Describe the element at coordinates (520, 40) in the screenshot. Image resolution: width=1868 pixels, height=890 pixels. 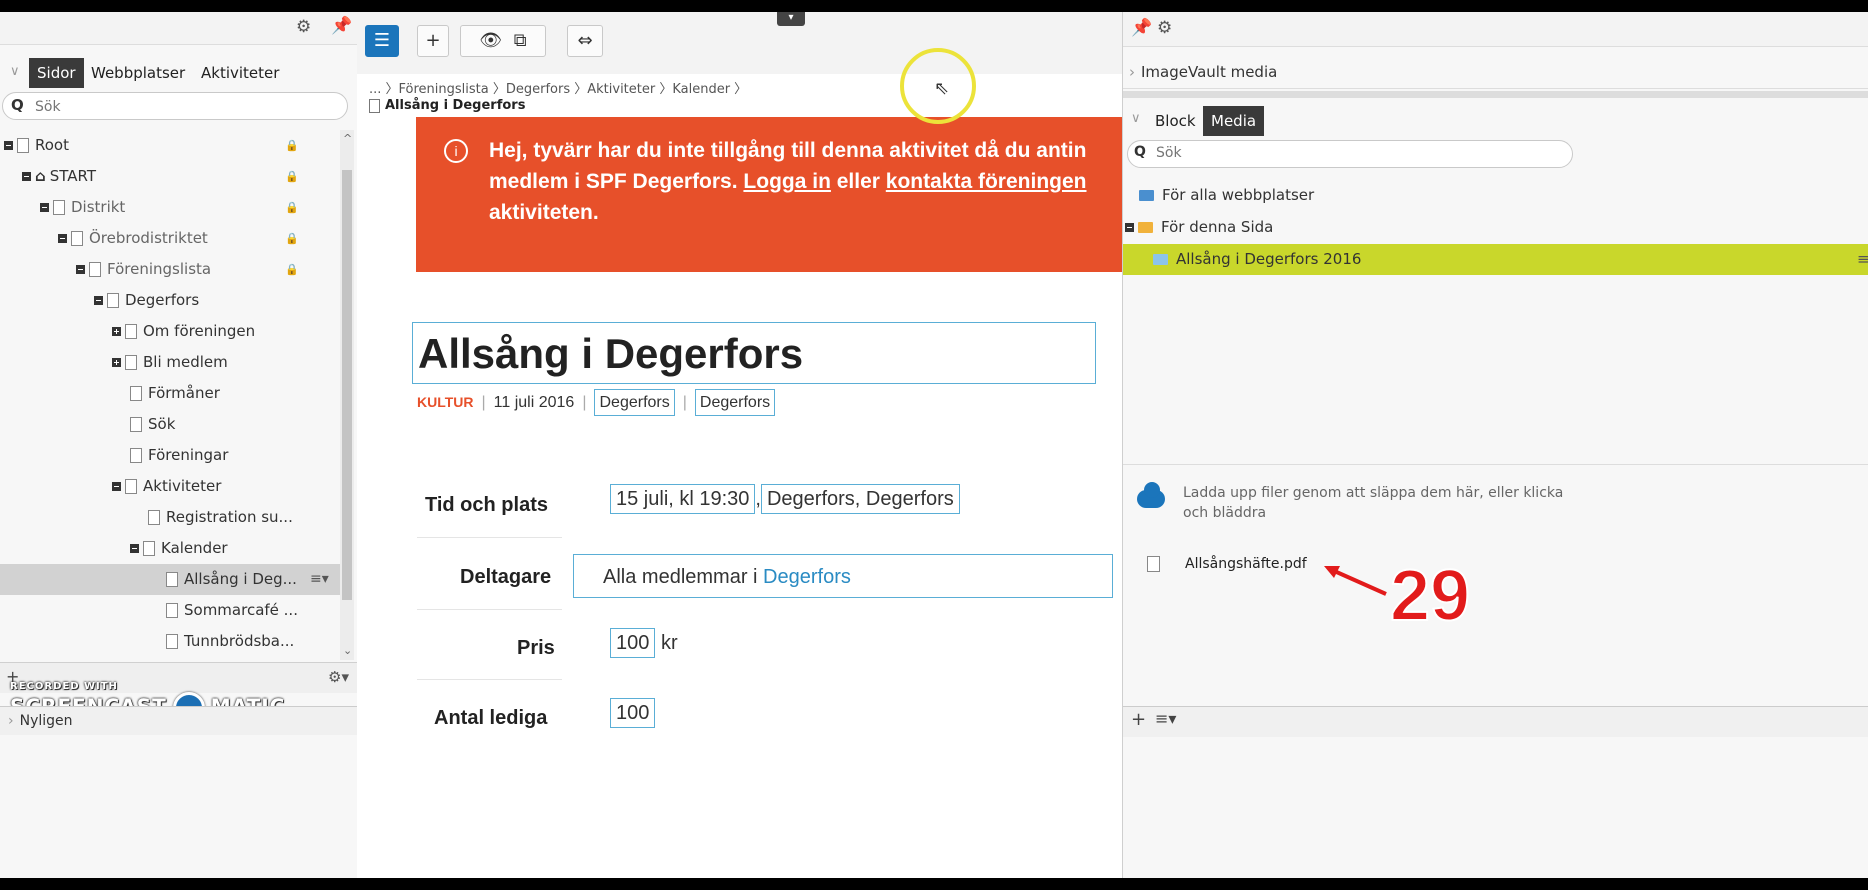
I see `preview-icon: ⧉` at that location.